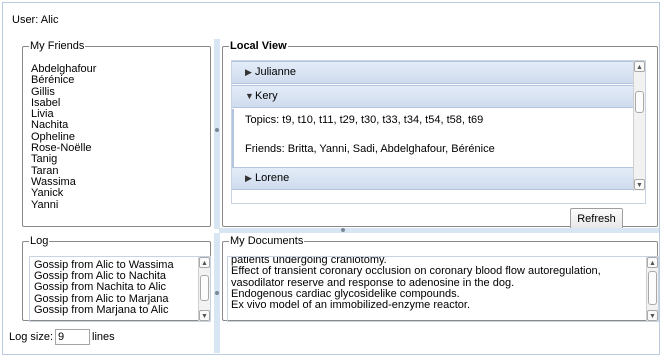 This screenshot has width=663, height=358. What do you see at coordinates (103, 336) in the screenshot?
I see `log-size-unit: lines` at bounding box center [103, 336].